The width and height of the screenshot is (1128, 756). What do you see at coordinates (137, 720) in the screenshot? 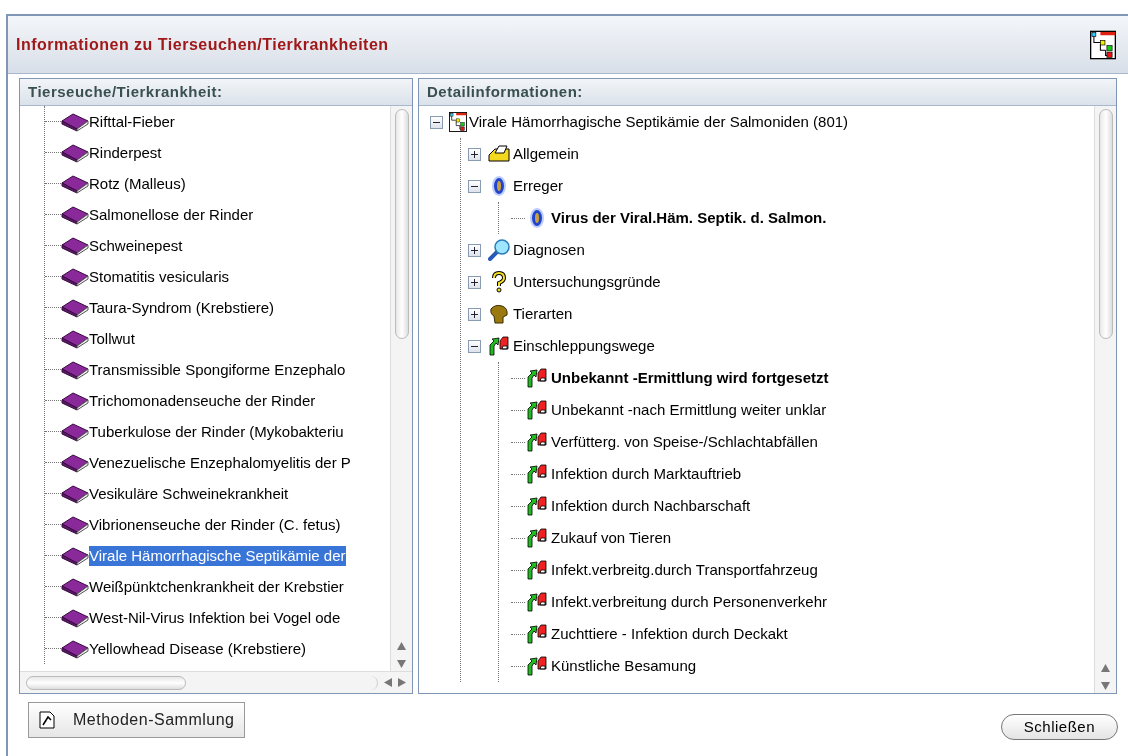
I see `methods-button: Methoden-Sammlung` at bounding box center [137, 720].